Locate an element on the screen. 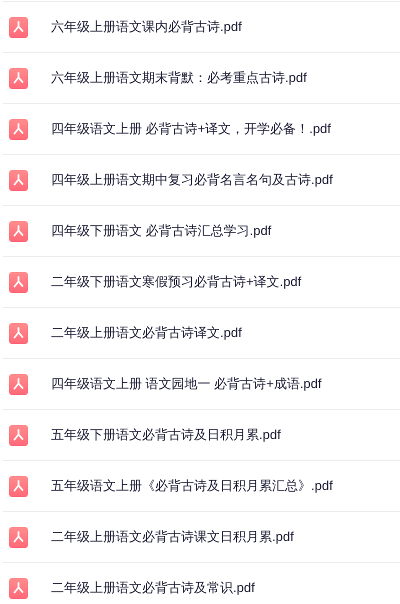 This screenshot has height=604, width=400. file-row: 二年级上册语文必背古诗译文.pdf is located at coordinates (201, 332).